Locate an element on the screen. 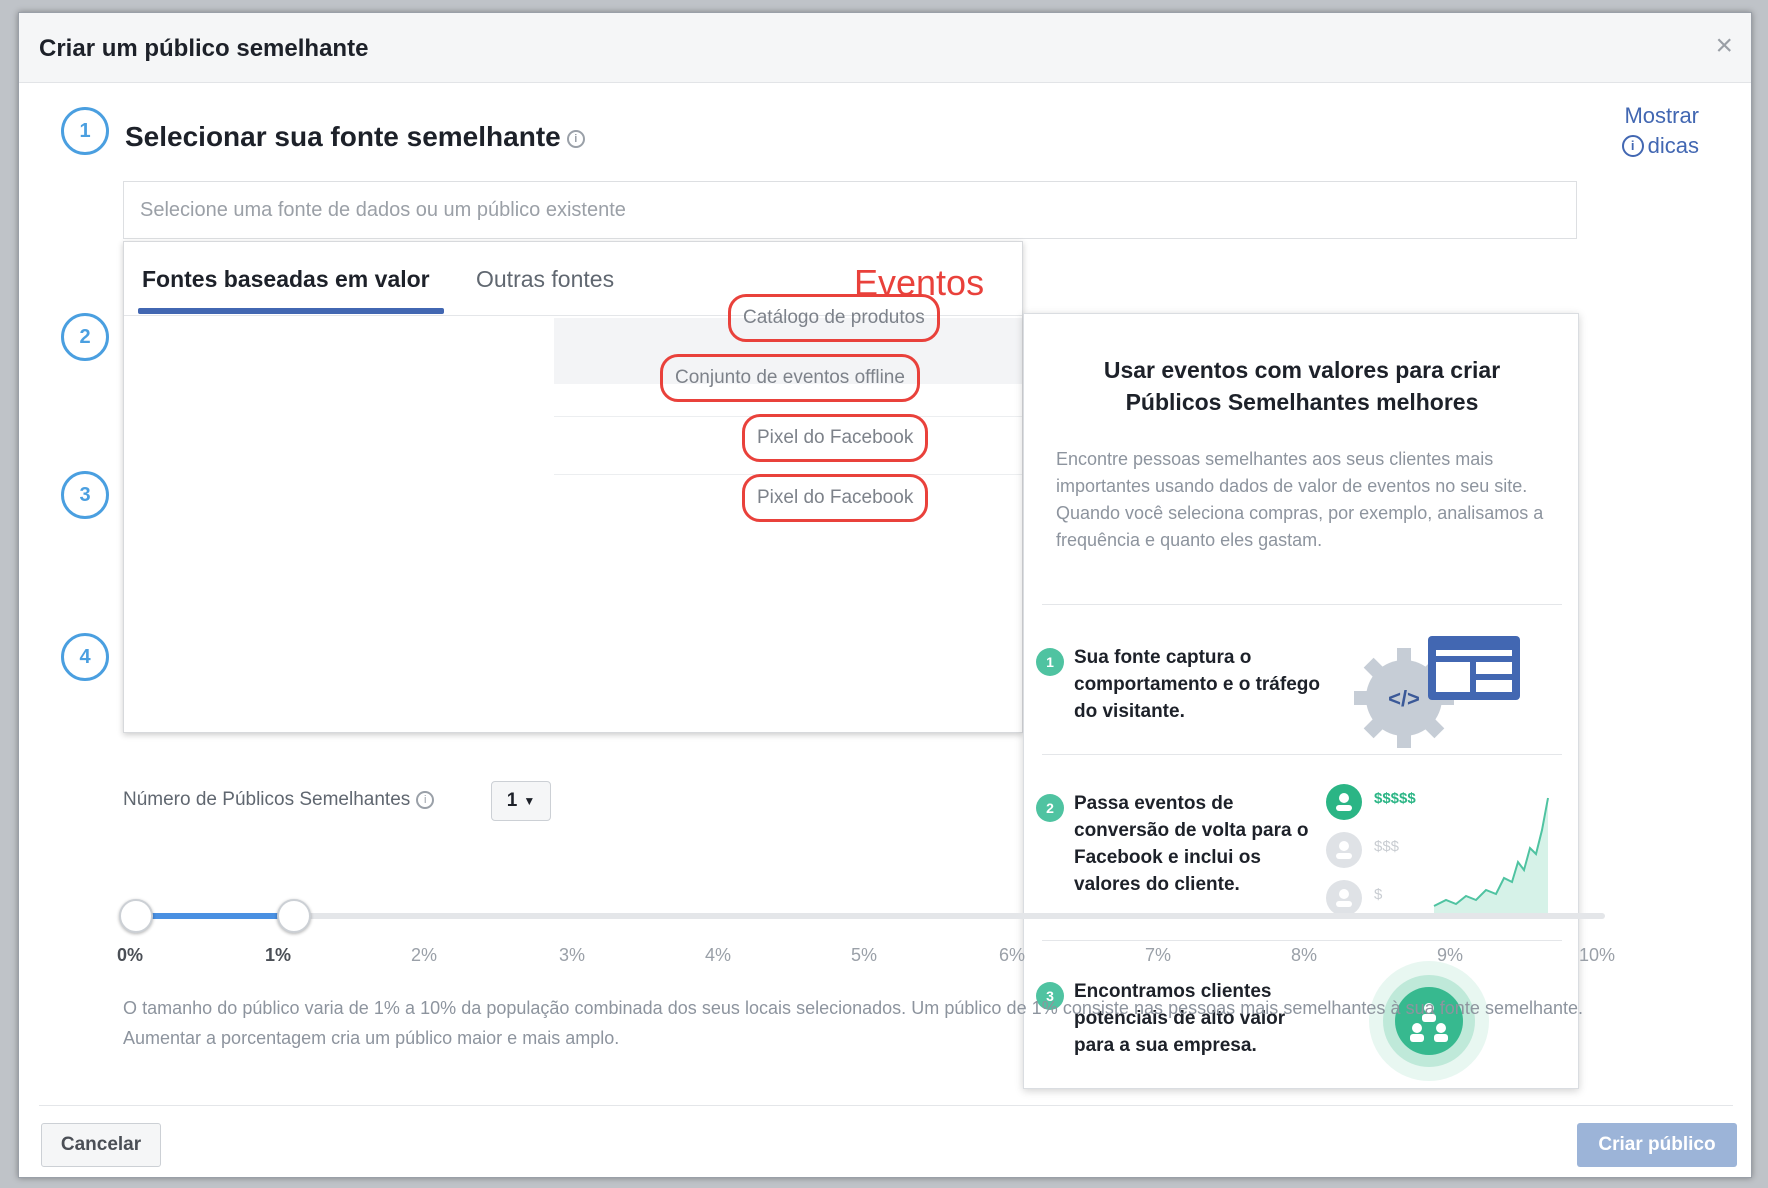 The height and width of the screenshot is (1188, 1768). section-title: Selecionar sua fonte semelhante i is located at coordinates (355, 137).